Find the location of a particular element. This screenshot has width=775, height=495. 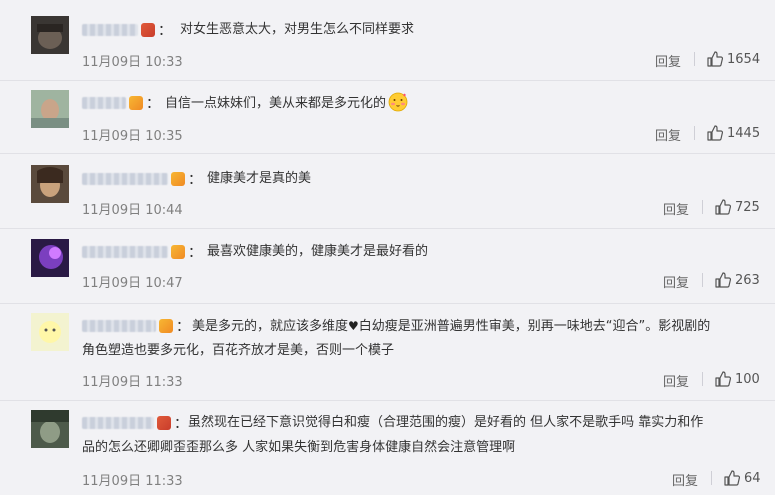

like-button: 100 is located at coordinates (731, 379).